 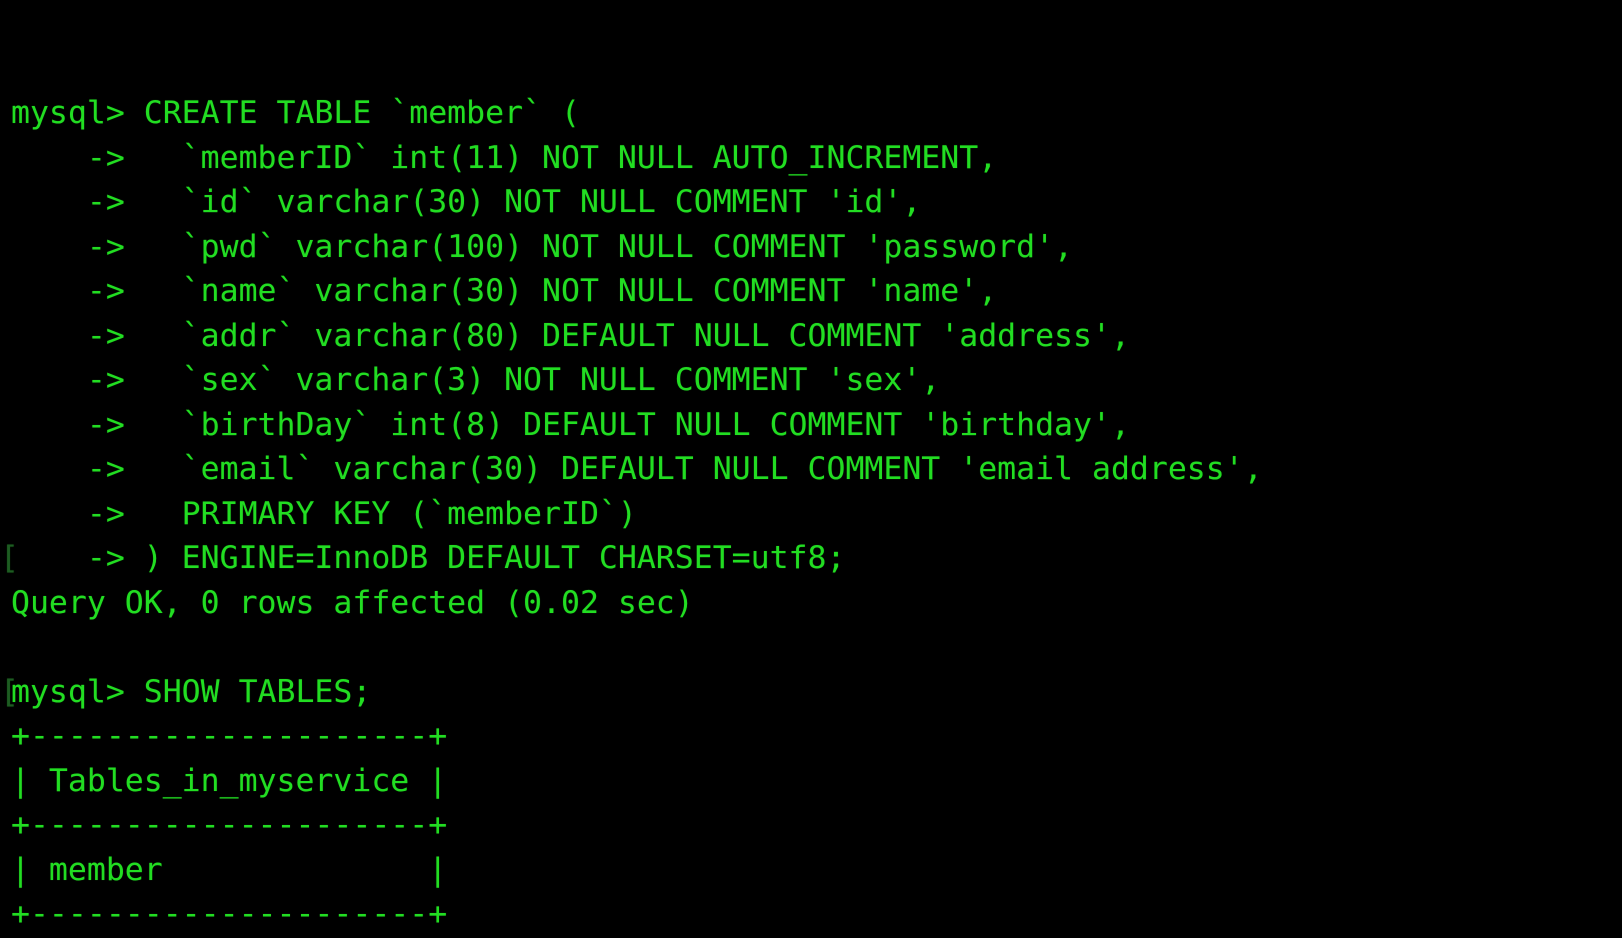 What do you see at coordinates (229, 780) in the screenshot?
I see `terminal-line-table-header: | Tables_in_myservice |` at bounding box center [229, 780].